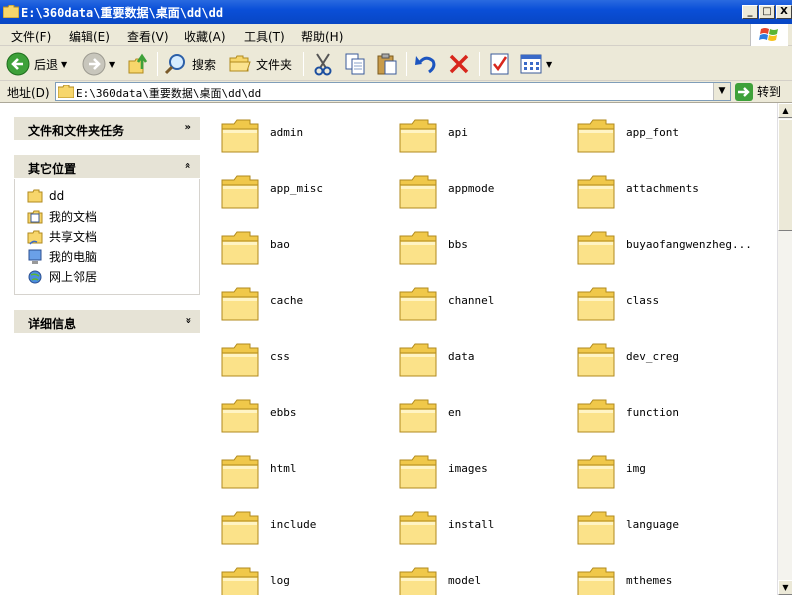 The width and height of the screenshot is (792, 595). I want to click on folder-name: include, so click(293, 524).